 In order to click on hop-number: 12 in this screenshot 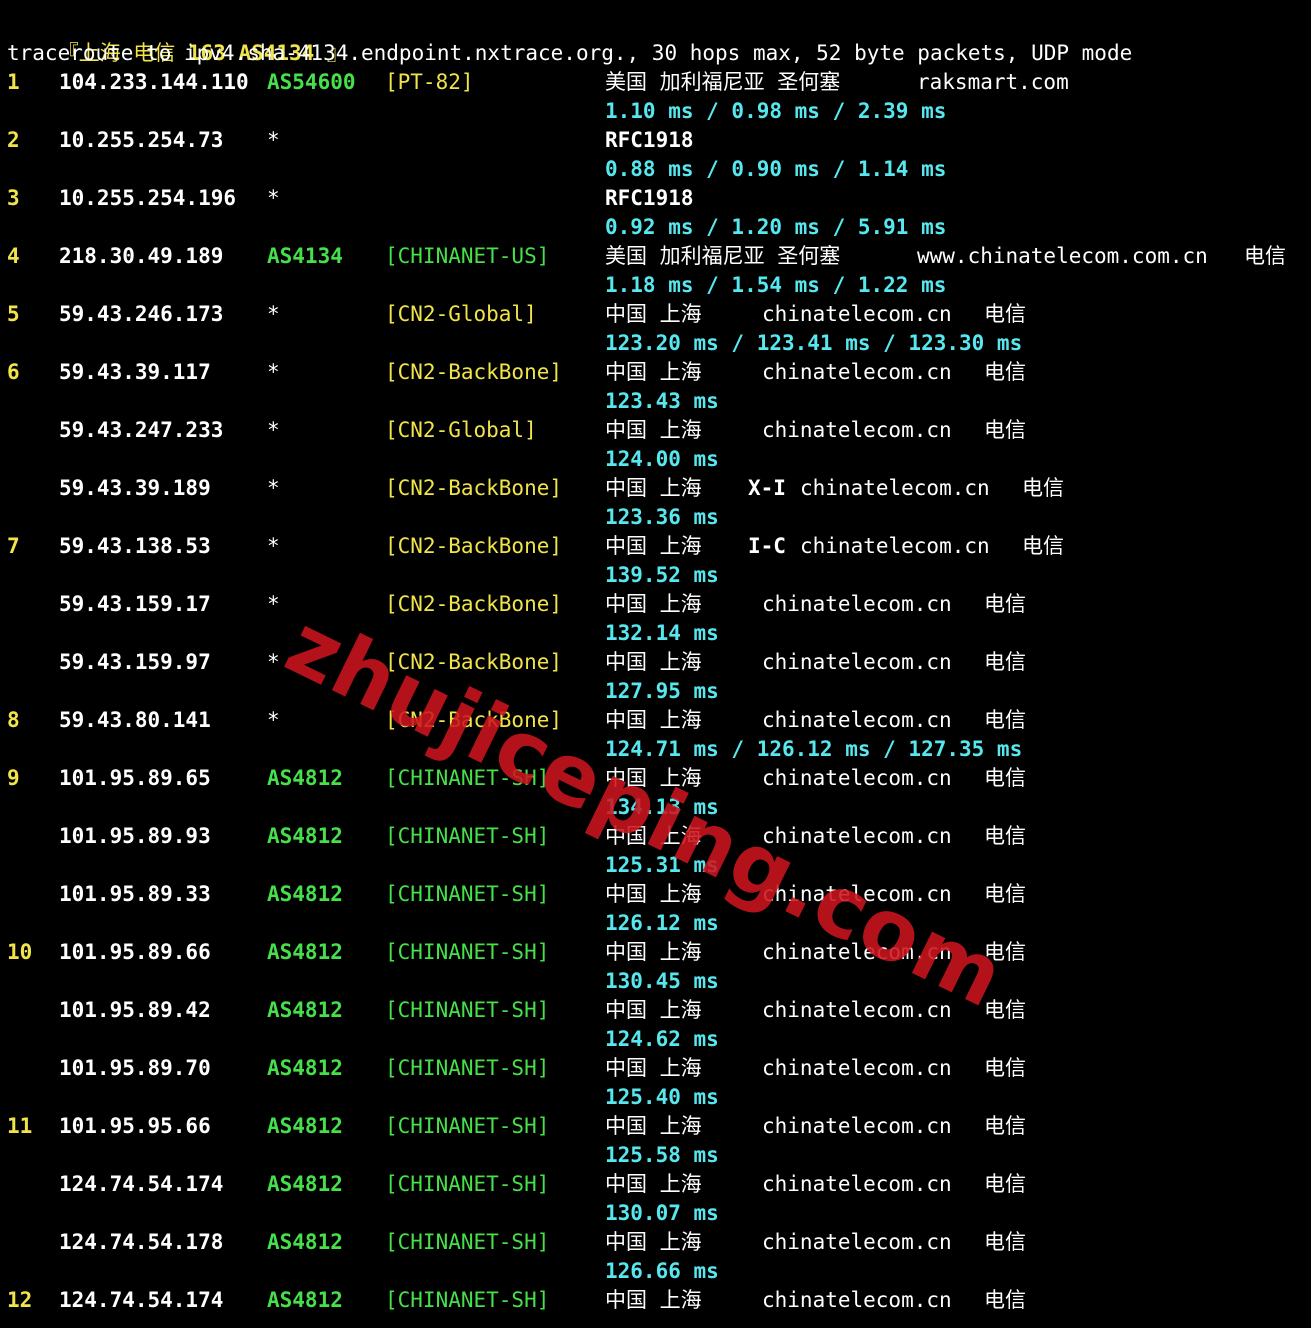, I will do `click(20, 1300)`.